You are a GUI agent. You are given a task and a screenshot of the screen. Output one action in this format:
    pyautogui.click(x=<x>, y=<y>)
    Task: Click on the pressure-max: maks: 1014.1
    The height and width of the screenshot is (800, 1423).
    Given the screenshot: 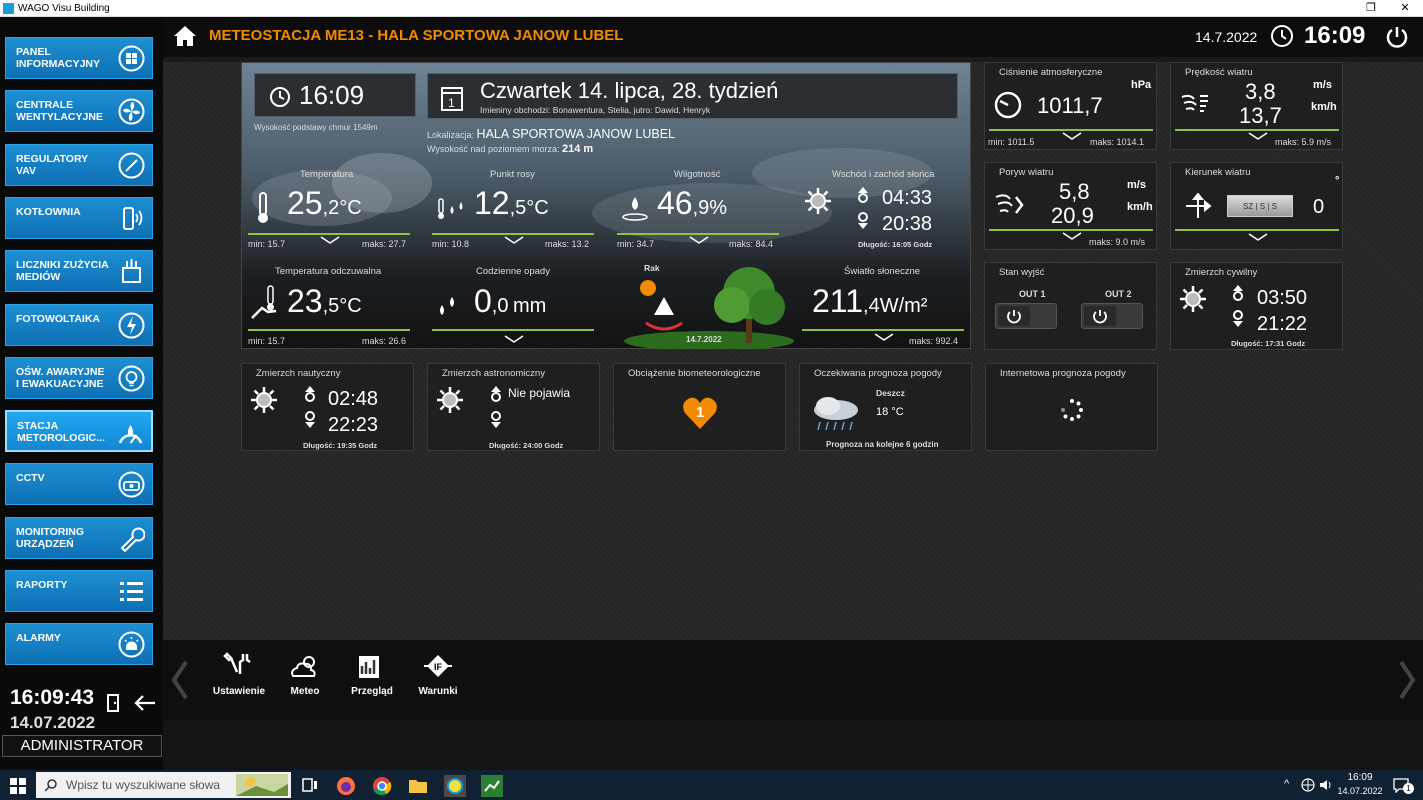 What is the action you would take?
    pyautogui.click(x=1117, y=142)
    